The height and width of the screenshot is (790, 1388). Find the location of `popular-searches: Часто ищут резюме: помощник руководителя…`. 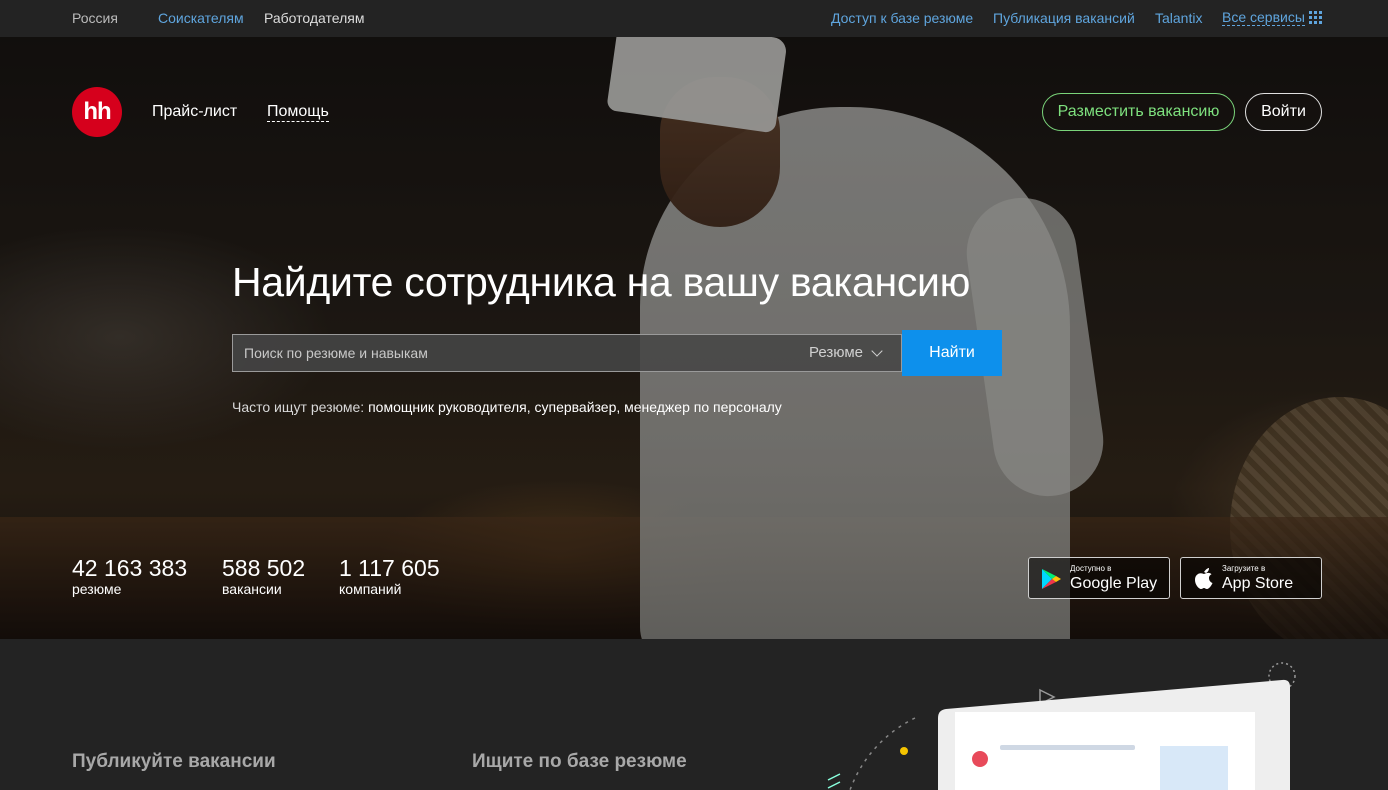

popular-searches: Часто ищут резюме: помощник руководителя… is located at coordinates (507, 407).